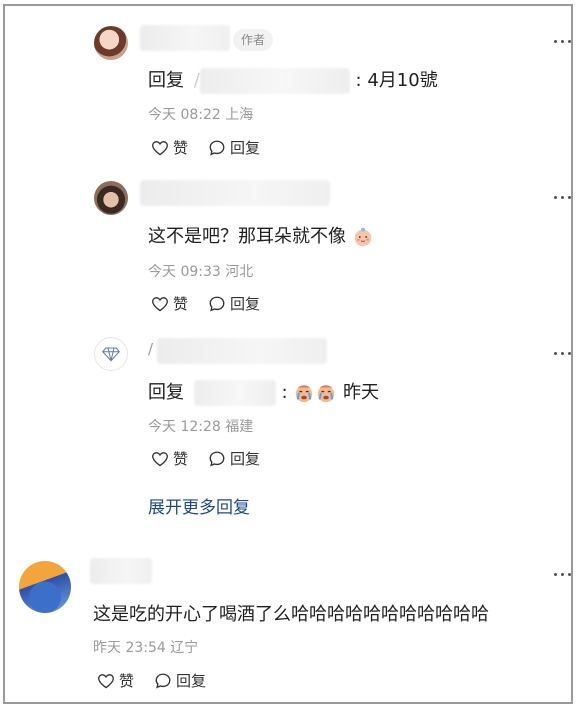  I want to click on reply-content: : 4月10號, so click(396, 80).